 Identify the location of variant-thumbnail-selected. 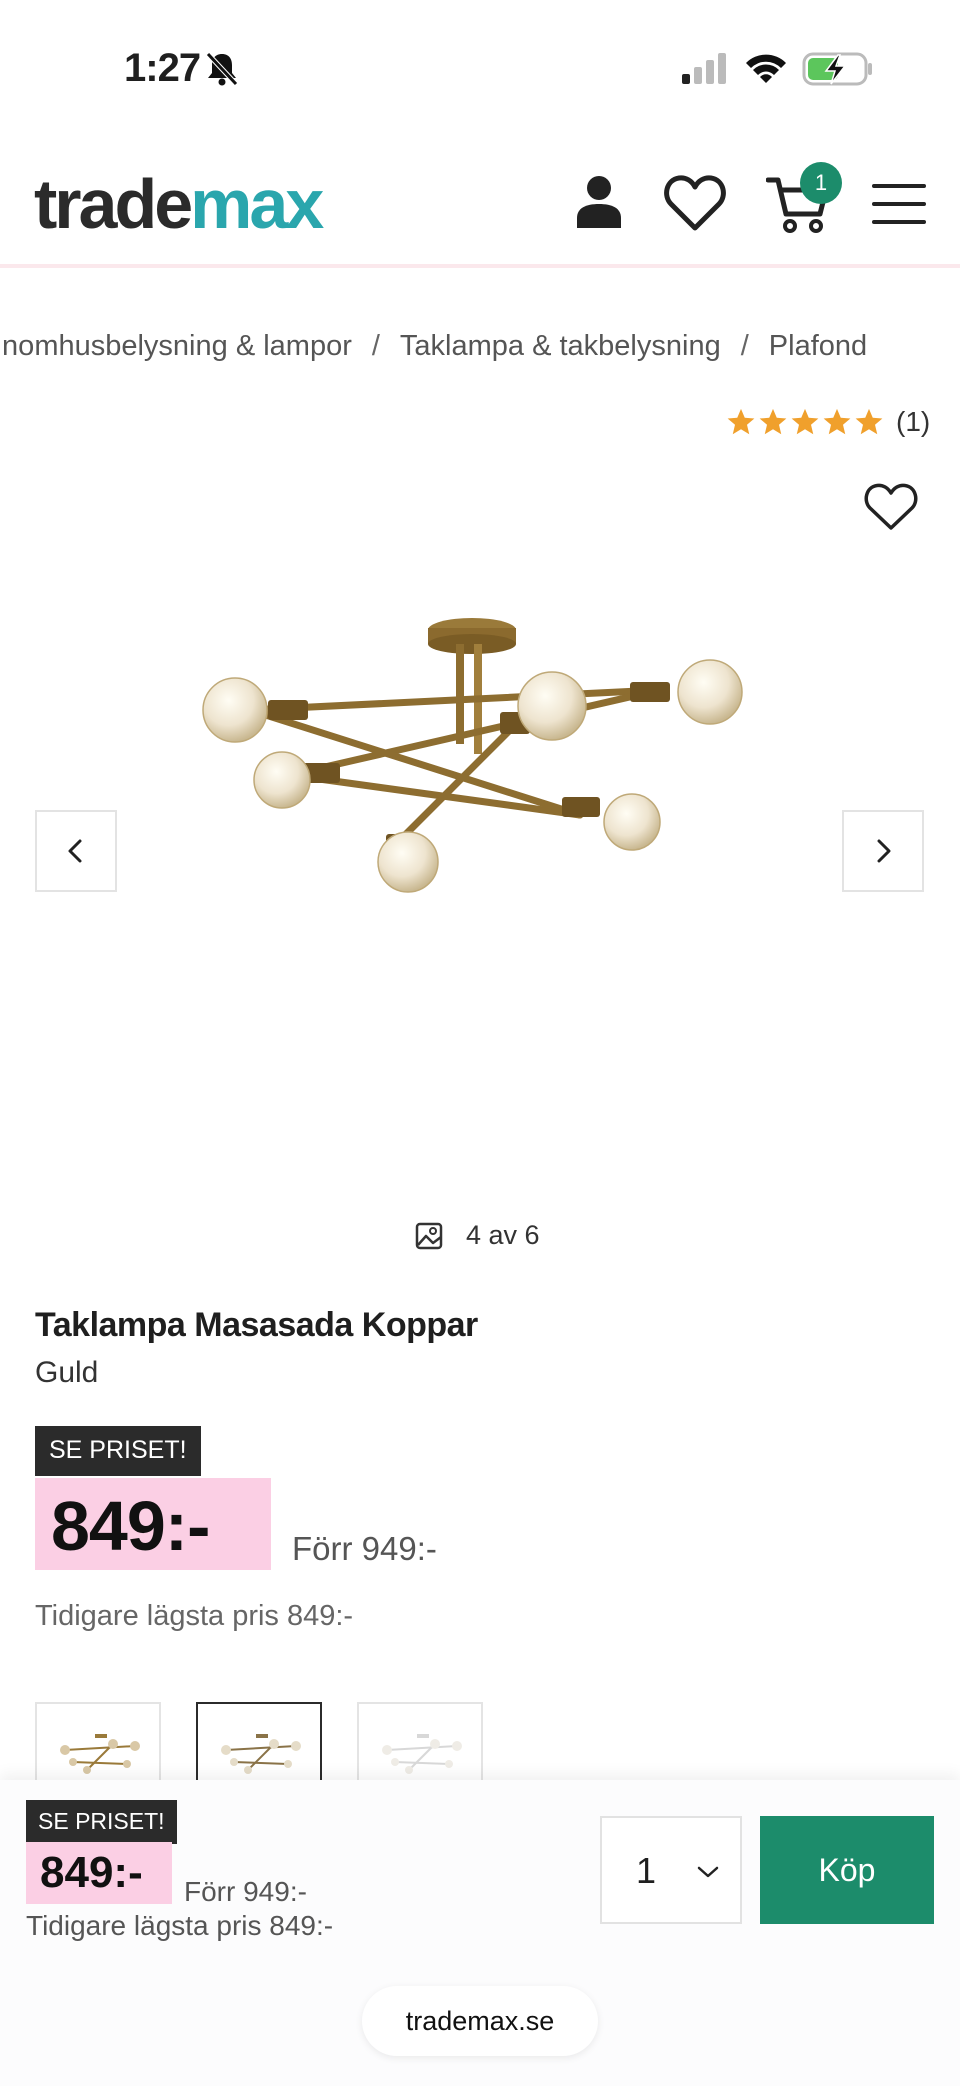
(259, 1742).